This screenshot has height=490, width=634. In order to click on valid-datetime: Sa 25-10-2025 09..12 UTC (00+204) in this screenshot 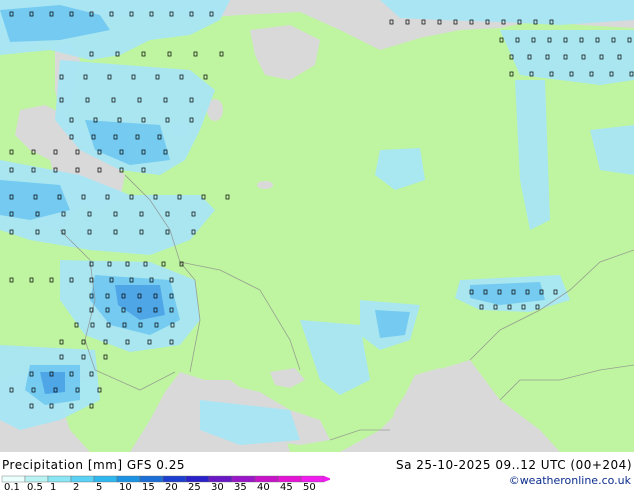, I will do `click(513, 465)`.